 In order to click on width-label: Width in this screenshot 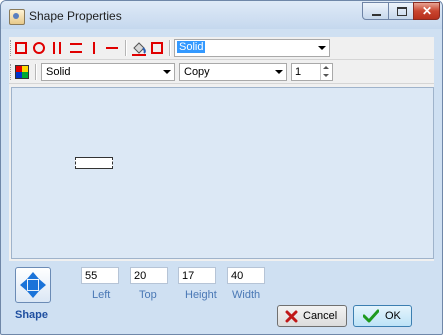, I will do `click(246, 295)`.